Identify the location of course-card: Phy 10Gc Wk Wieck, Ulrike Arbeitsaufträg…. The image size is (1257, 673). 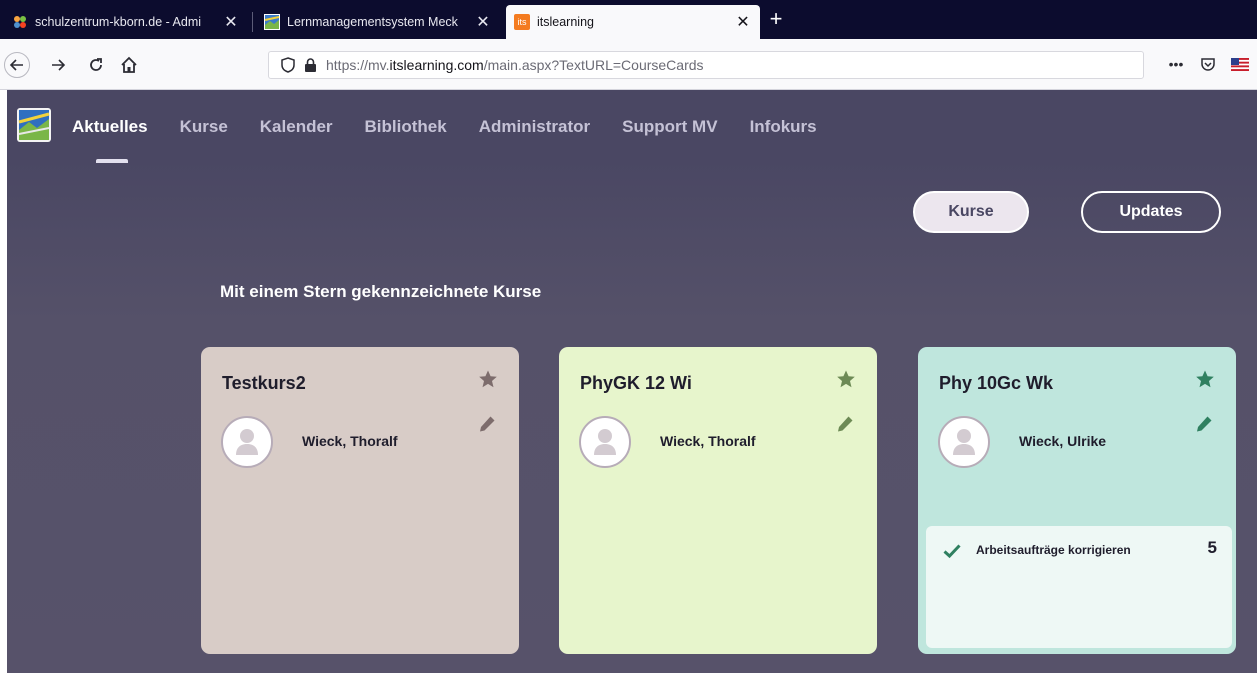
(1077, 500).